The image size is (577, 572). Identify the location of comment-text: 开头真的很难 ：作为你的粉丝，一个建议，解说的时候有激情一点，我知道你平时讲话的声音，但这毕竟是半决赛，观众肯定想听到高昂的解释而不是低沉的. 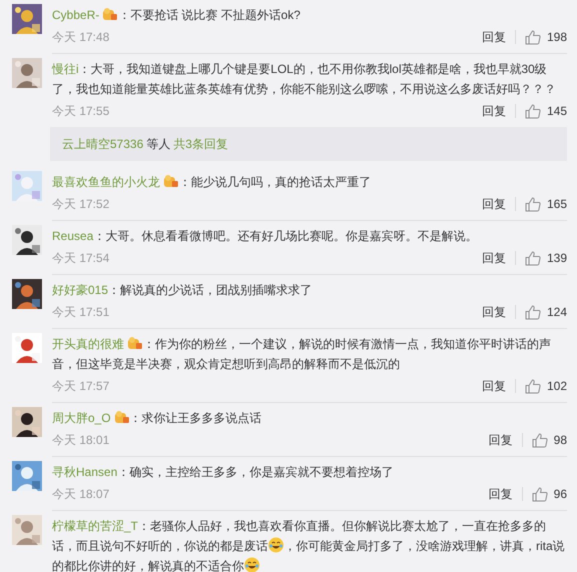
(302, 354).